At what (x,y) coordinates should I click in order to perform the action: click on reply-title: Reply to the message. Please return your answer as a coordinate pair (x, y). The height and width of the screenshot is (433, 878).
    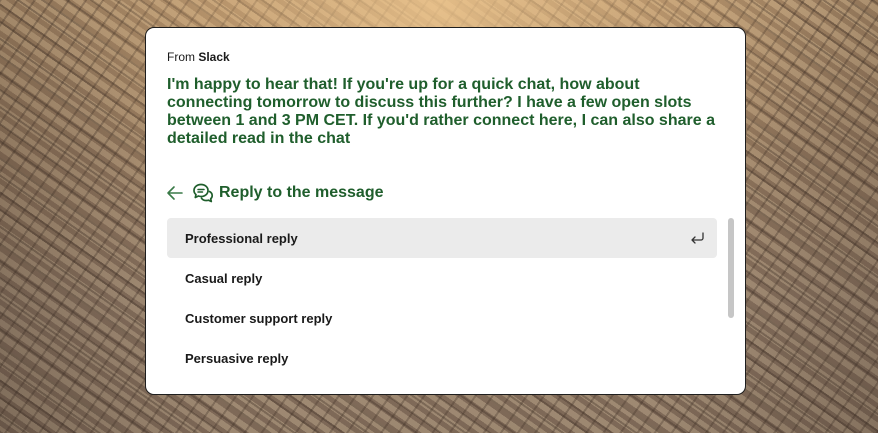
    Looking at the image, I should click on (301, 192).